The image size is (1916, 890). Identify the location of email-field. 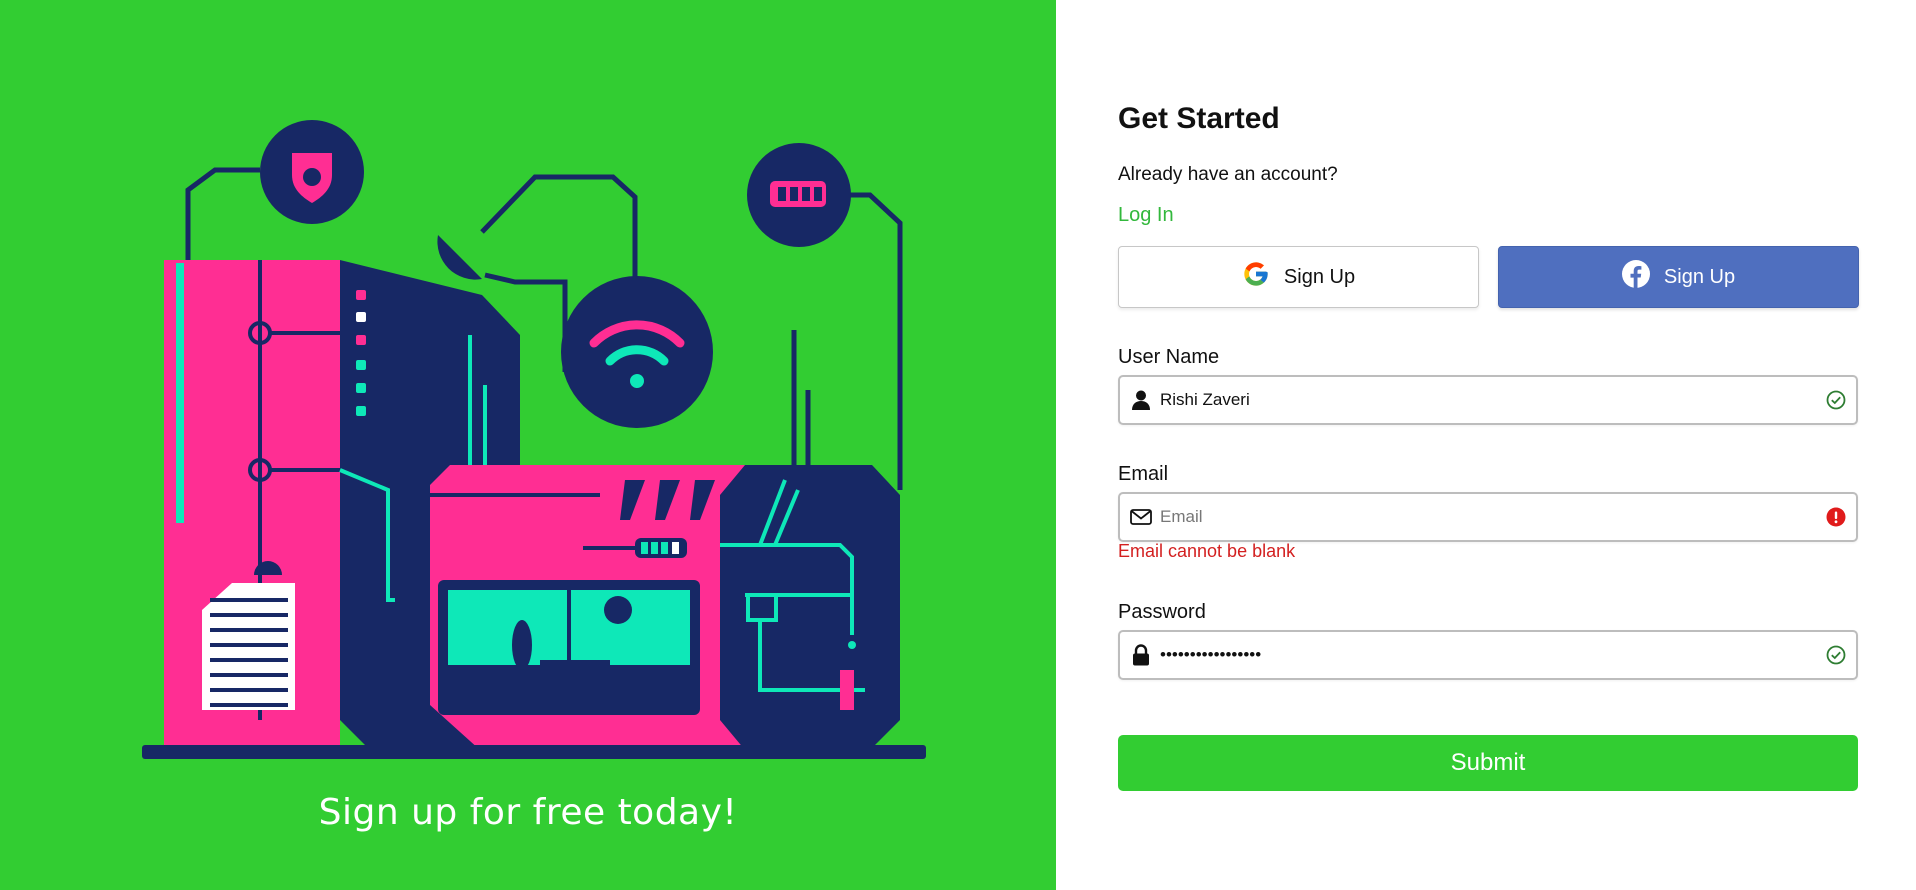
(1488, 517).